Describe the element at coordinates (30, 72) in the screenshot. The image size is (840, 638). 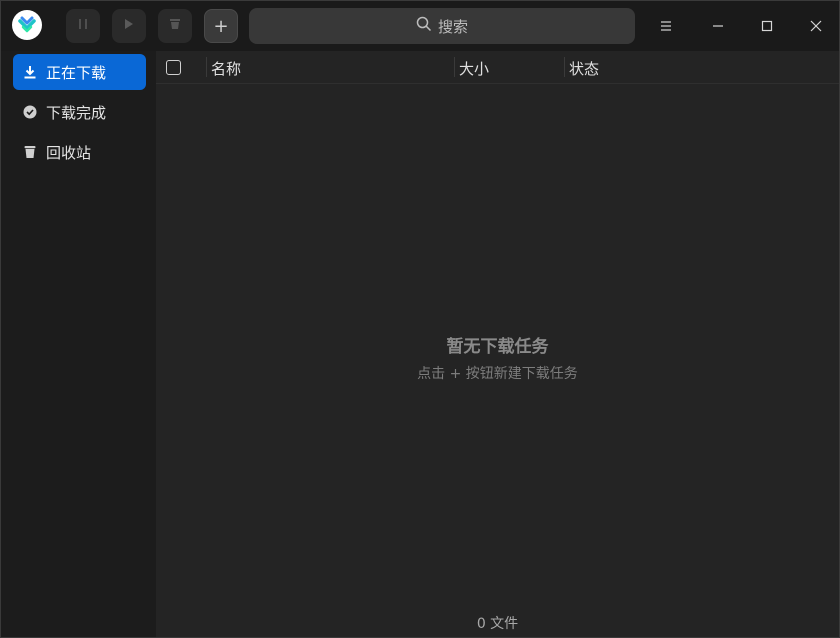
I see `download-icon` at that location.